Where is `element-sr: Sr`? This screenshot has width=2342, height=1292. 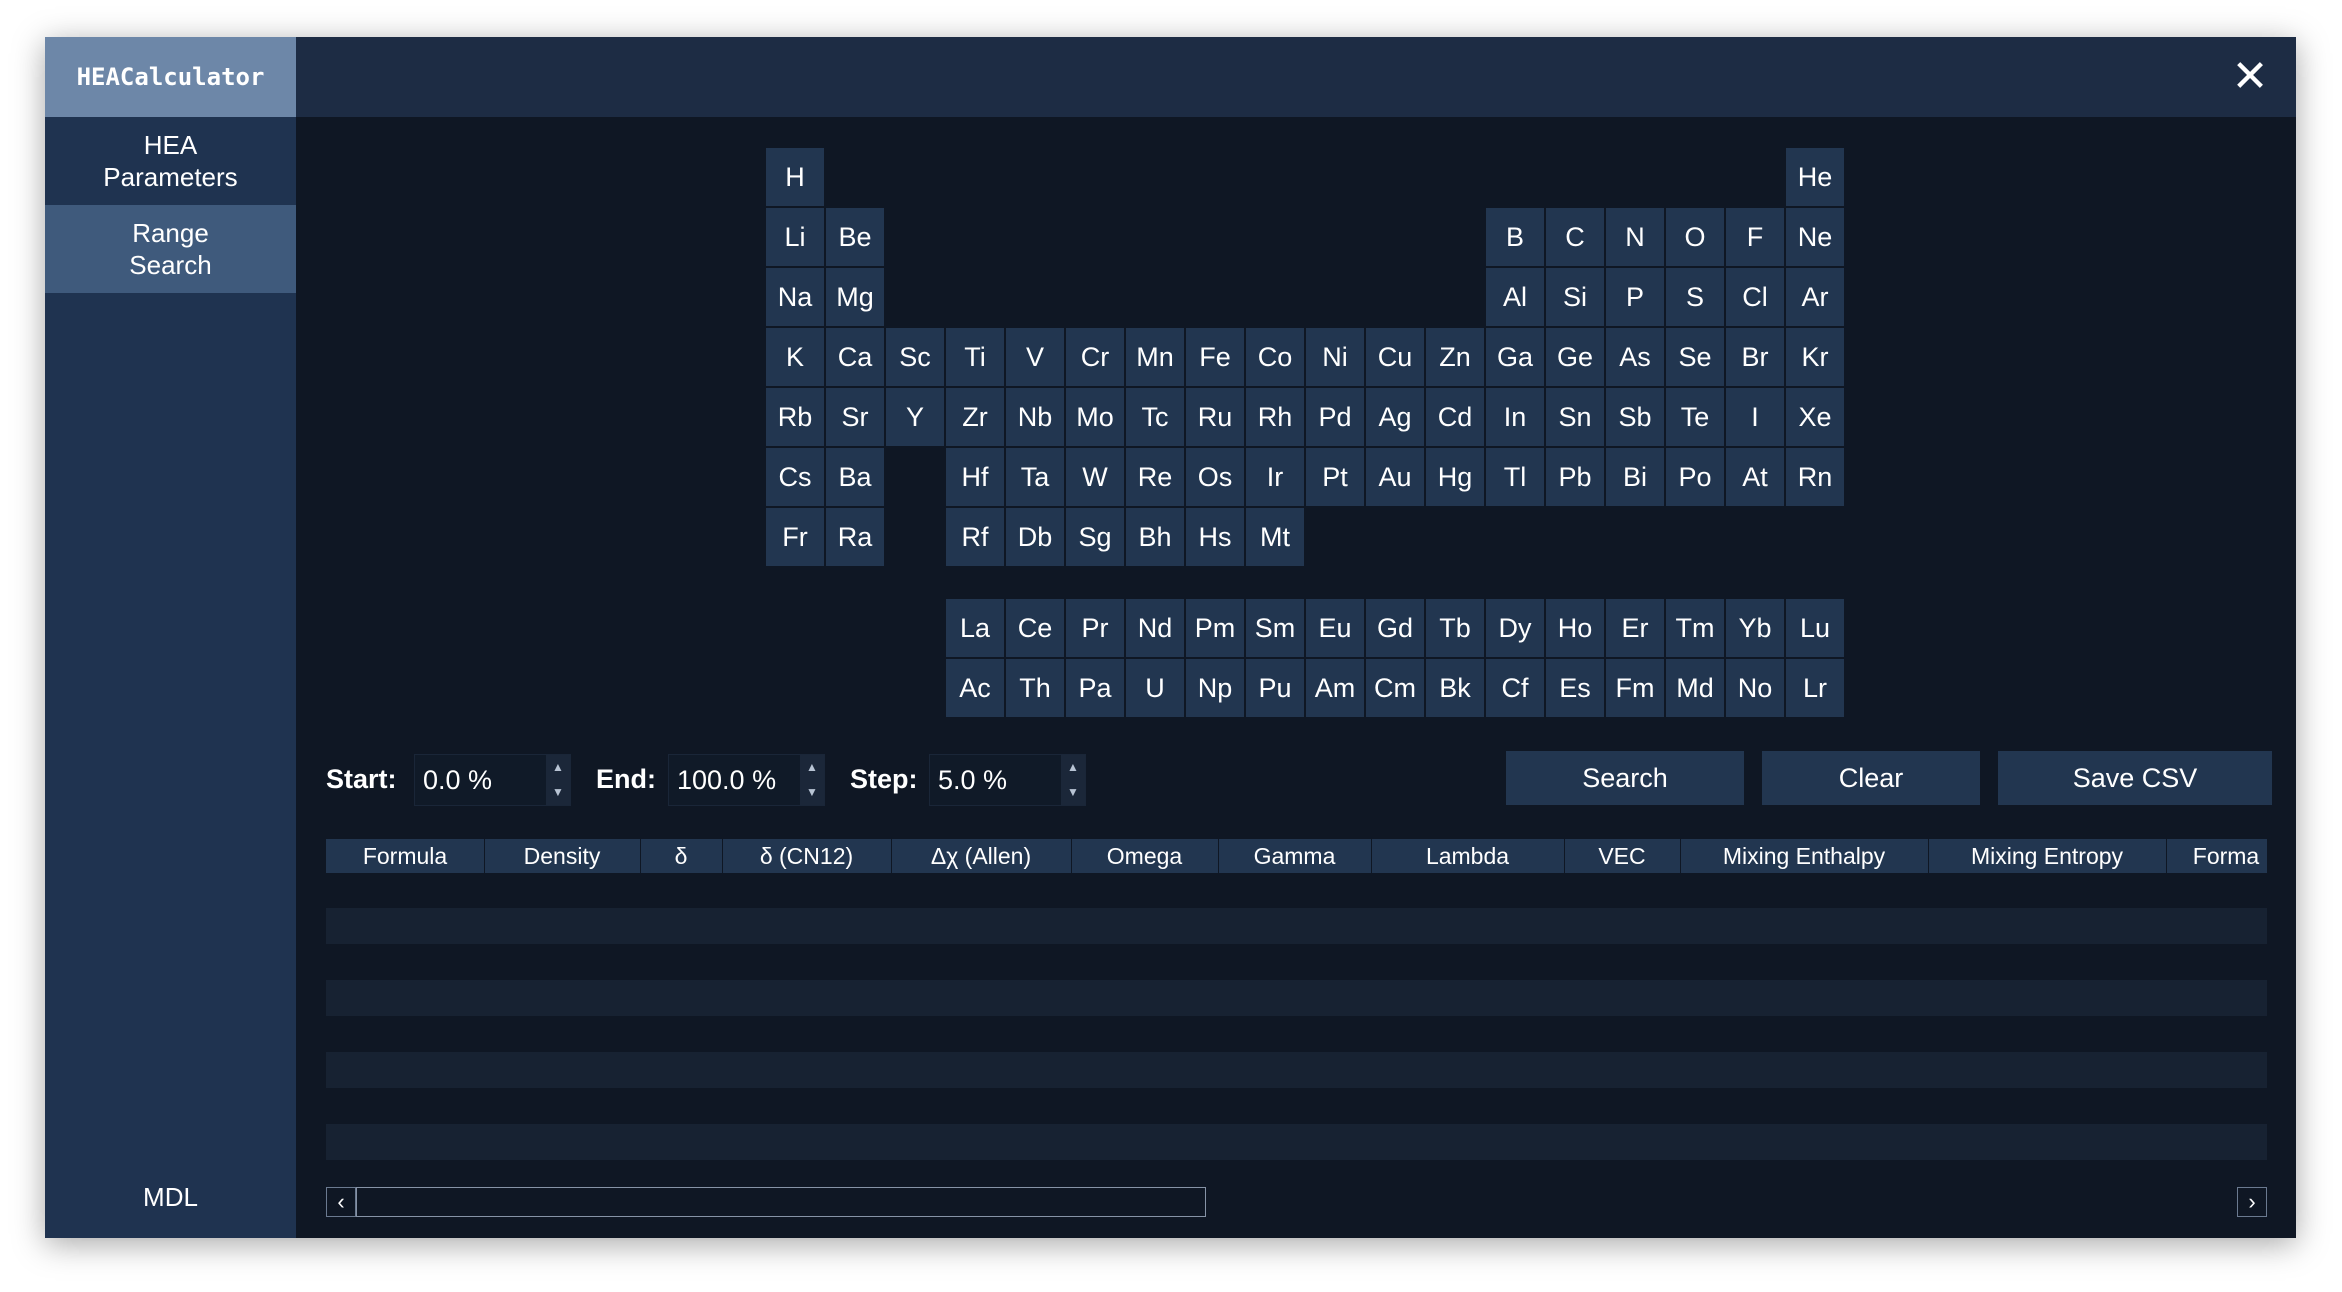
element-sr: Sr is located at coordinates (855, 417).